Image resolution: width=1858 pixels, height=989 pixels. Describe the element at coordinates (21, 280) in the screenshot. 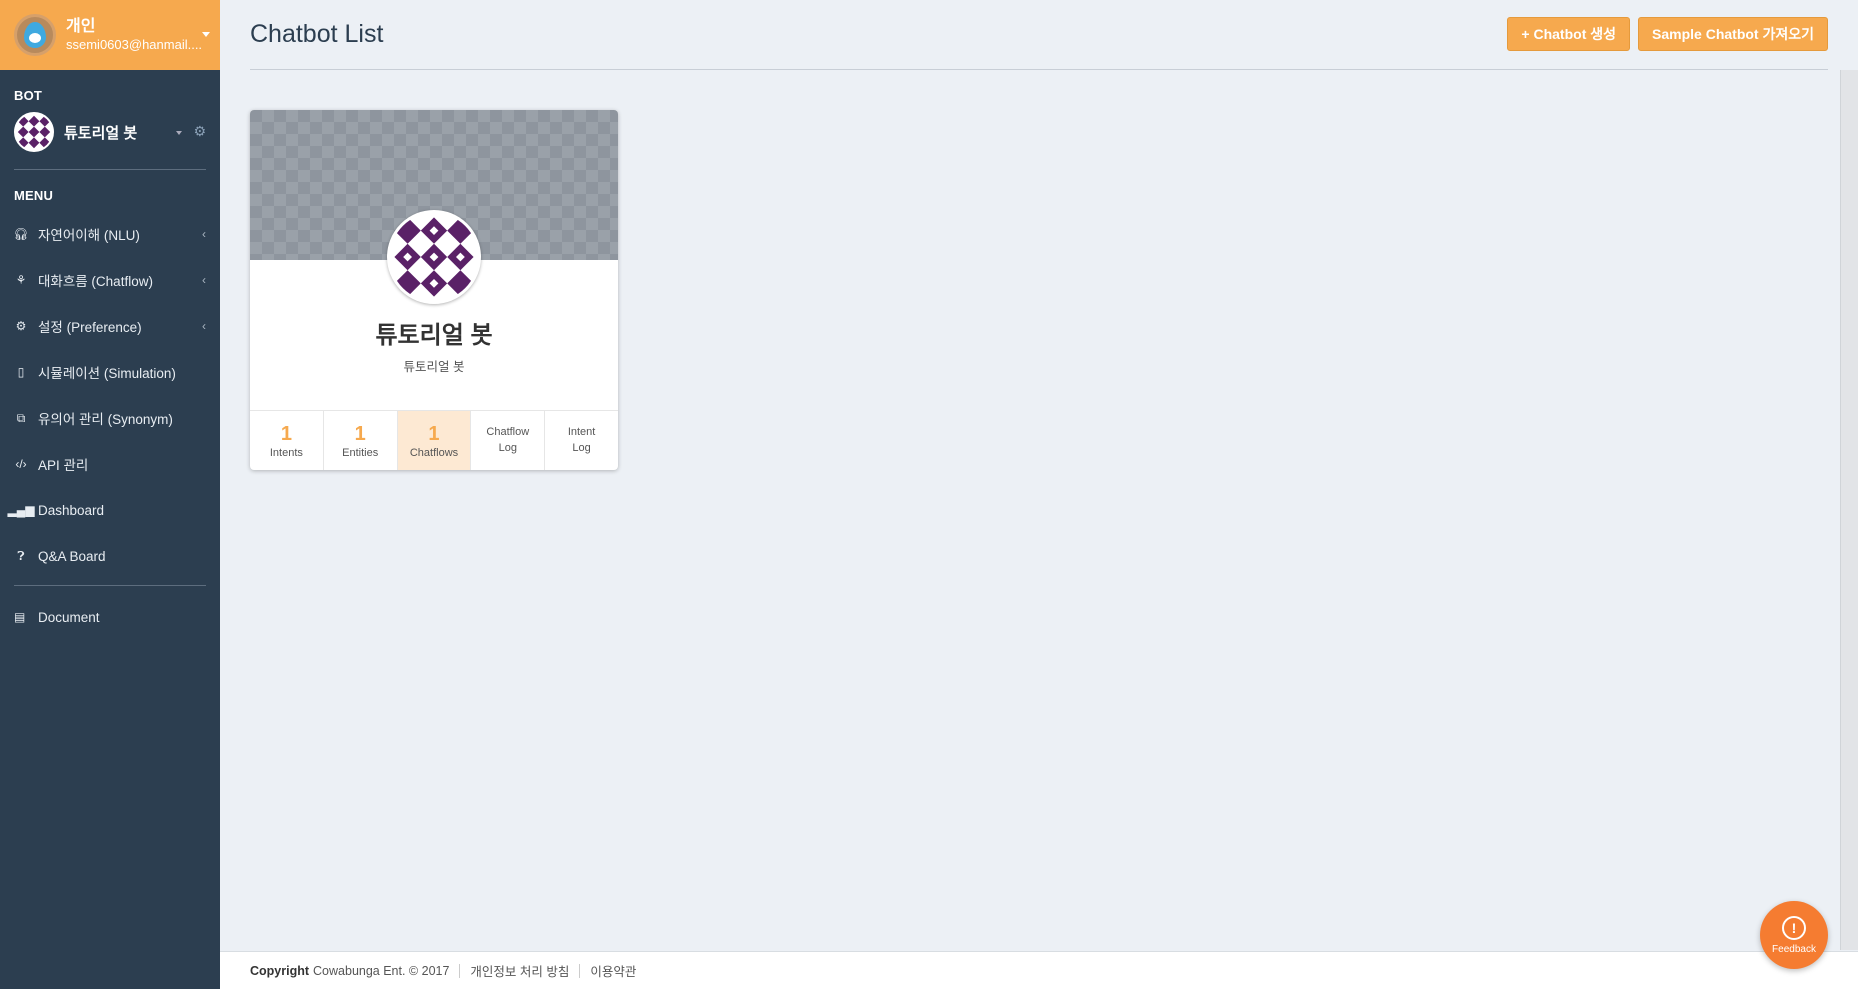

I see `flow-icon: ⚘` at that location.